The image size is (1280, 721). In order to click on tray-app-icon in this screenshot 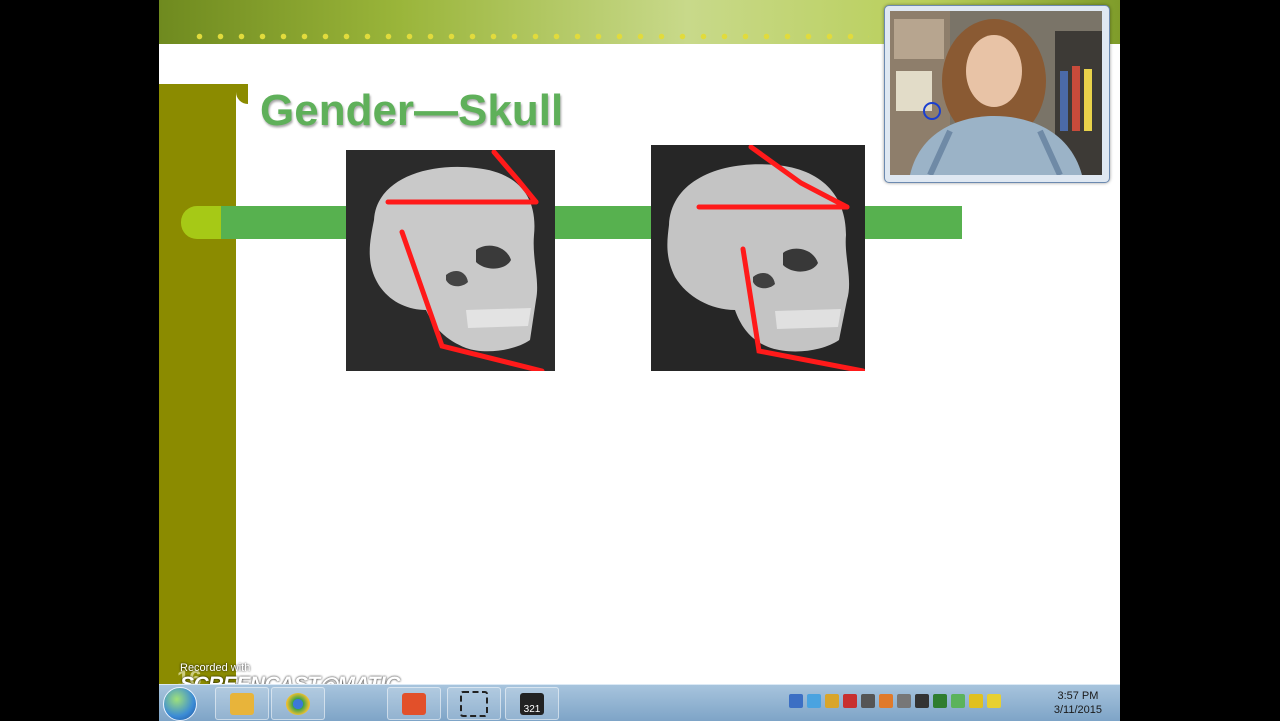, I will do `click(832, 701)`.